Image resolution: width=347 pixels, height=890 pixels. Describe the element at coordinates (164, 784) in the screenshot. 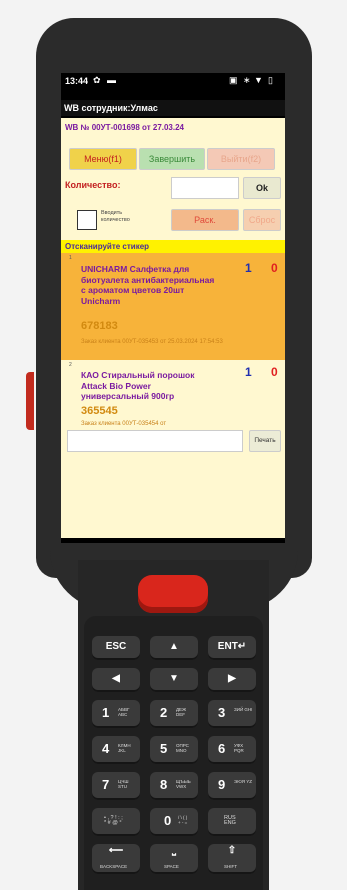

I see `key-8-digit: 8` at that location.